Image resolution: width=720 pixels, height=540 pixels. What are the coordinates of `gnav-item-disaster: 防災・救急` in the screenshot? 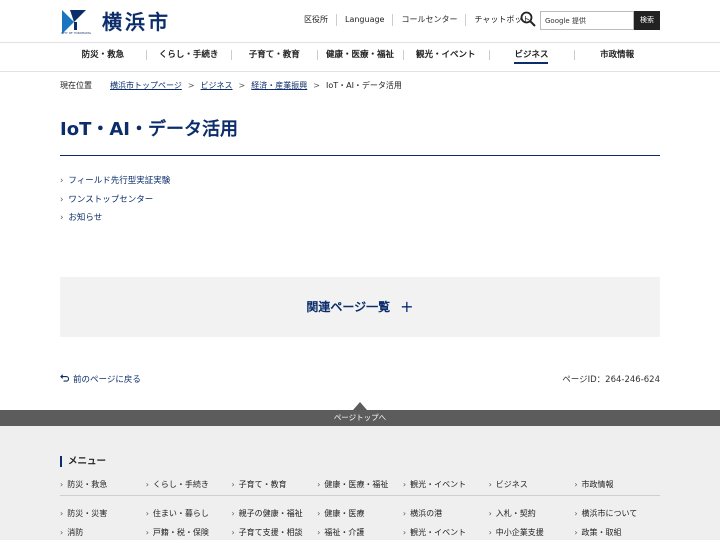 It's located at (103, 57).